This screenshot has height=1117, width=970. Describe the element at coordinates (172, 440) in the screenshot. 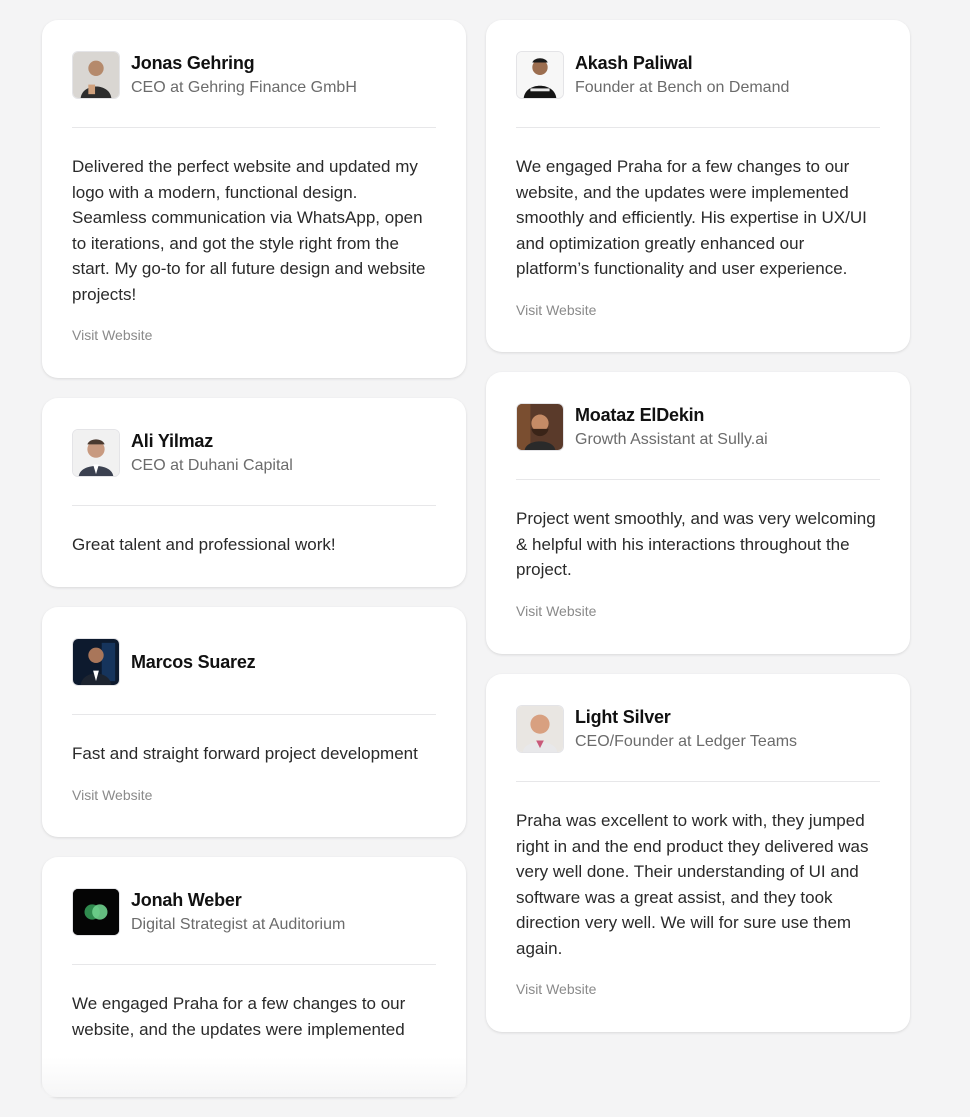

I see `author-name: Ali Yilmaz` at that location.